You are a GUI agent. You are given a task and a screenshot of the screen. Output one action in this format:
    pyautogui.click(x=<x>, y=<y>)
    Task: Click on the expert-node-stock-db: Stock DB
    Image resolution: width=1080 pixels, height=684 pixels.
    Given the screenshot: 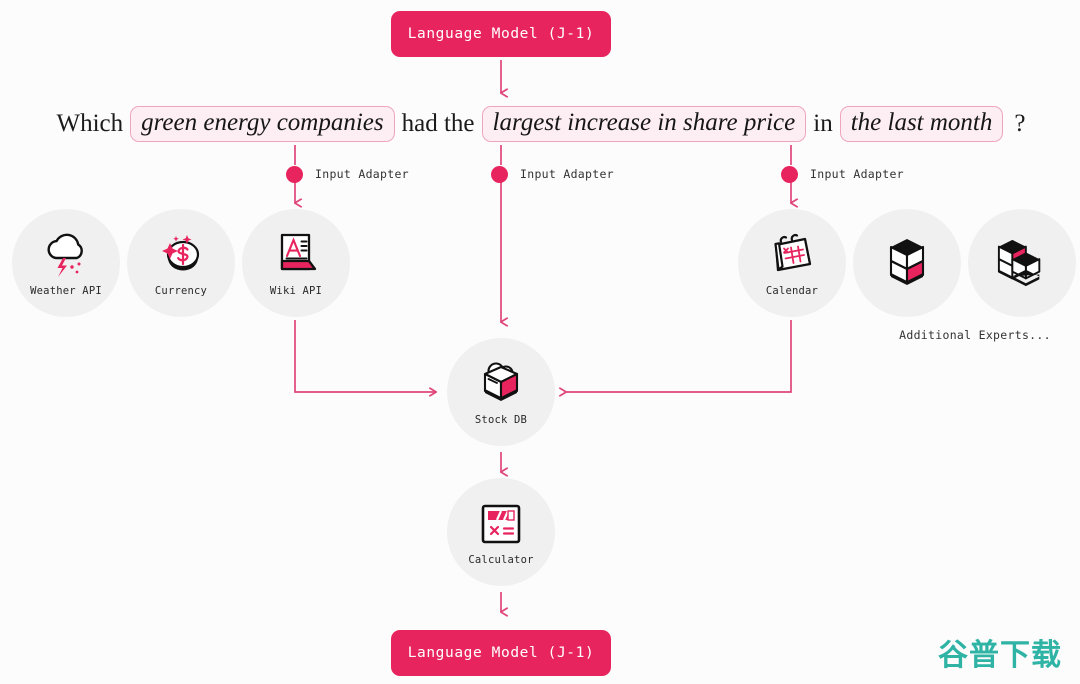 What is the action you would take?
    pyautogui.click(x=501, y=392)
    